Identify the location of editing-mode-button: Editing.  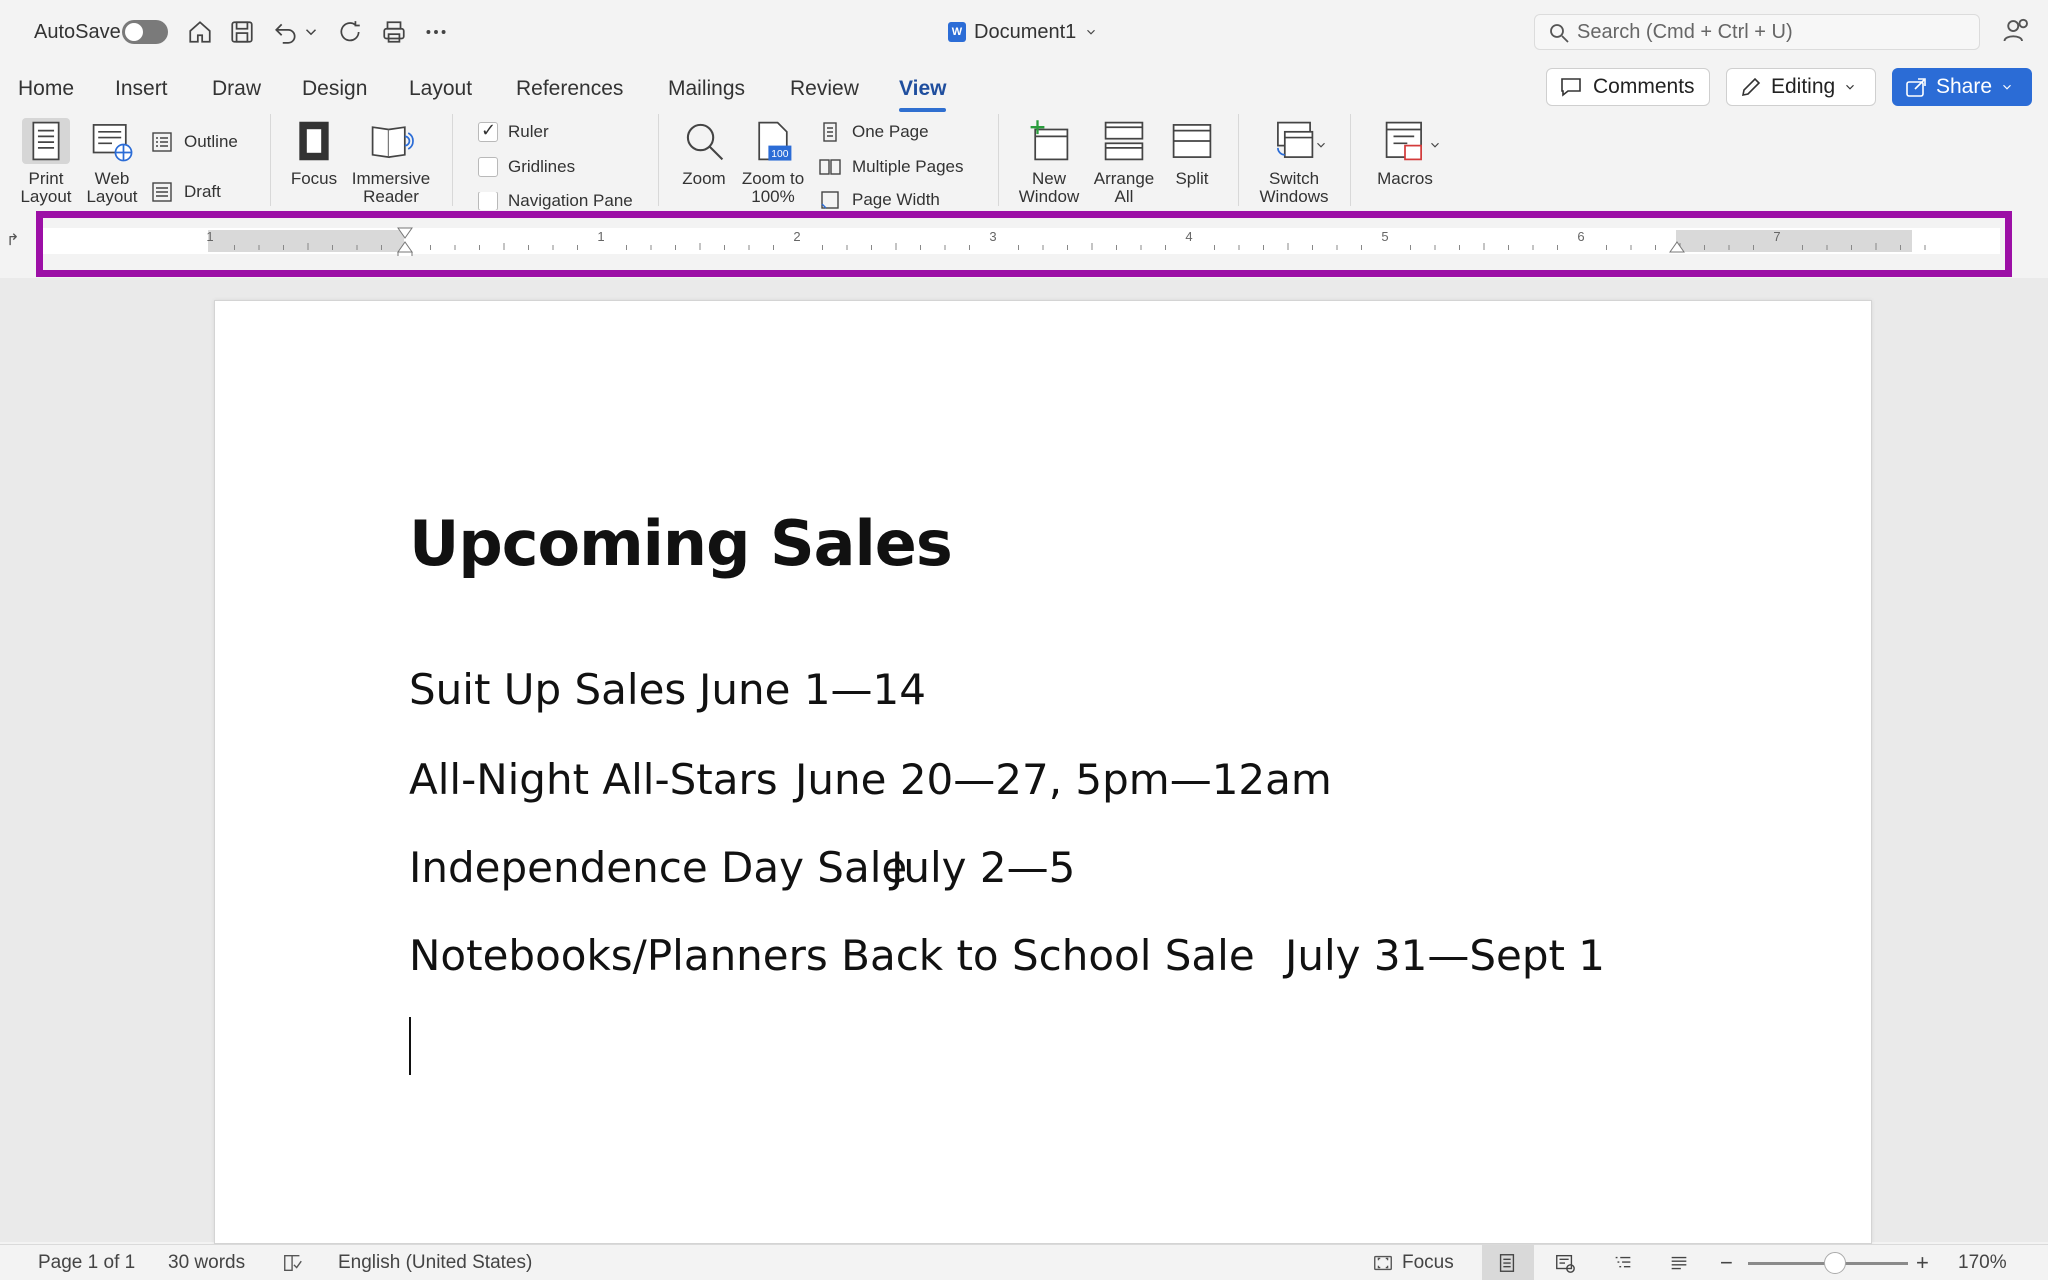
(1801, 87).